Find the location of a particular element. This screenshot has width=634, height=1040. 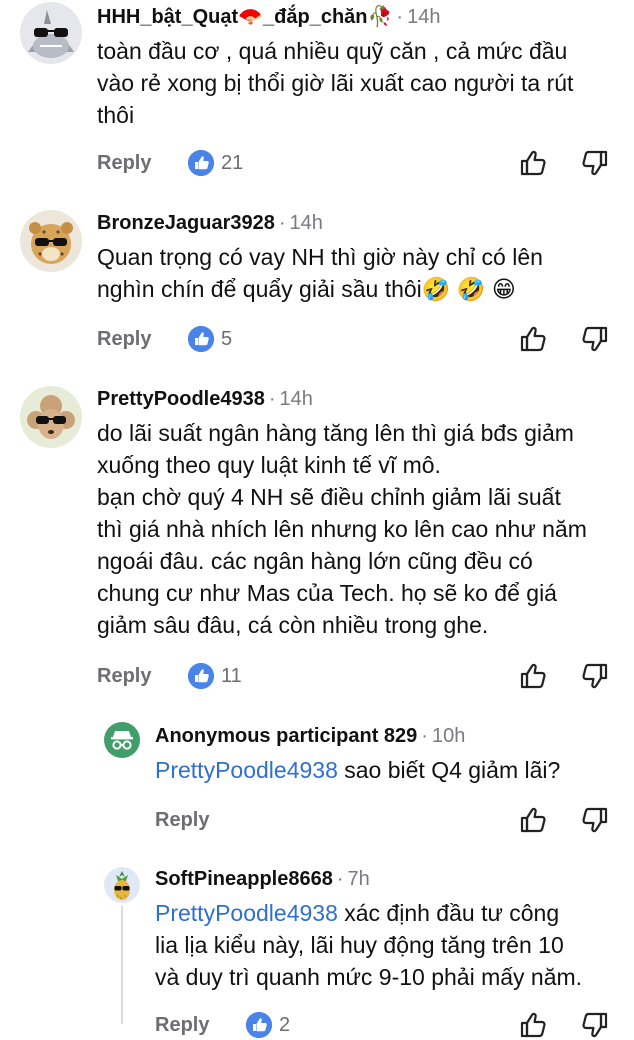

like-count: 11 is located at coordinates (231, 676).